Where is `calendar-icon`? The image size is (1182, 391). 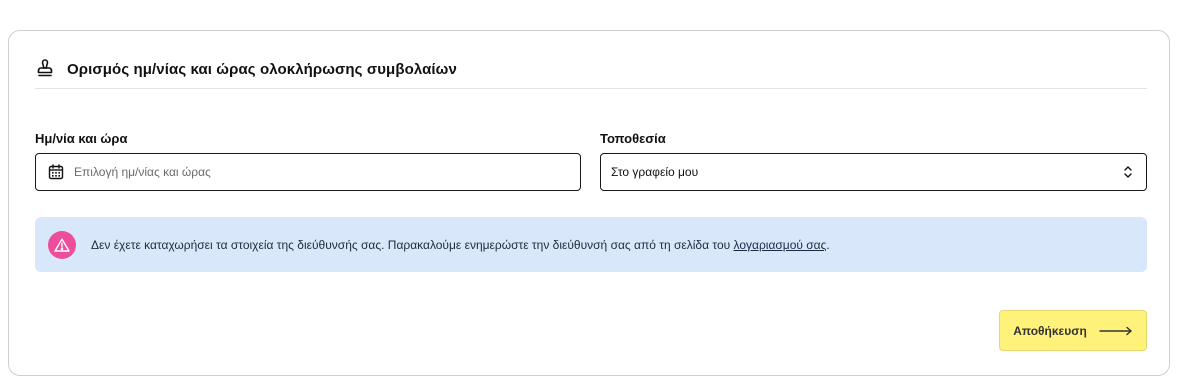
calendar-icon is located at coordinates (56, 172).